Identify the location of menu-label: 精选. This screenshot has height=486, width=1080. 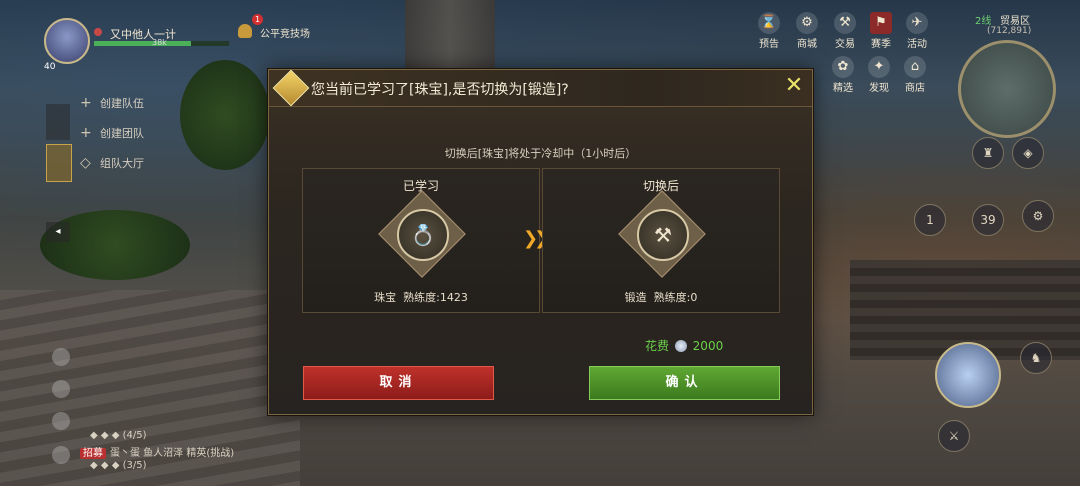
(843, 88).